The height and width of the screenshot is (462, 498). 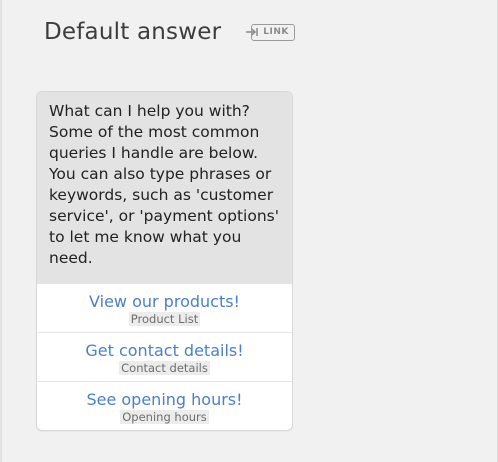 What do you see at coordinates (164, 417) in the screenshot?
I see `option-target: Opening hours` at bounding box center [164, 417].